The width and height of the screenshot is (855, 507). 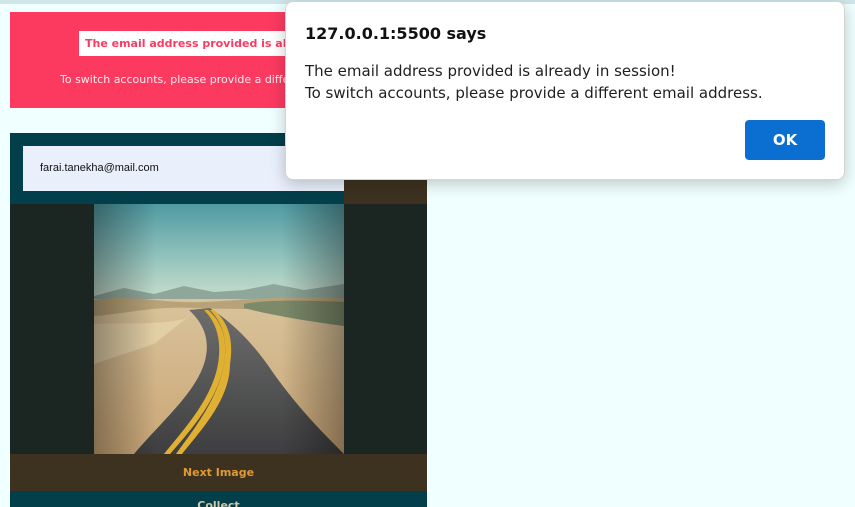 I want to click on email-value: farai.tanekha@mail.com, so click(x=99, y=168).